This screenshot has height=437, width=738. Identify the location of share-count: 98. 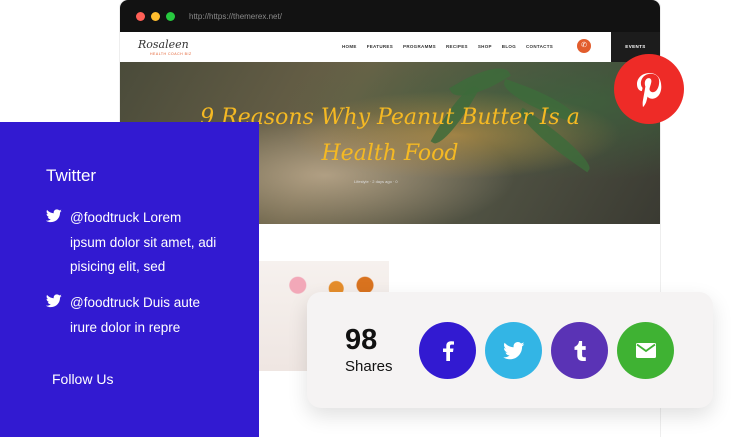
(361, 340).